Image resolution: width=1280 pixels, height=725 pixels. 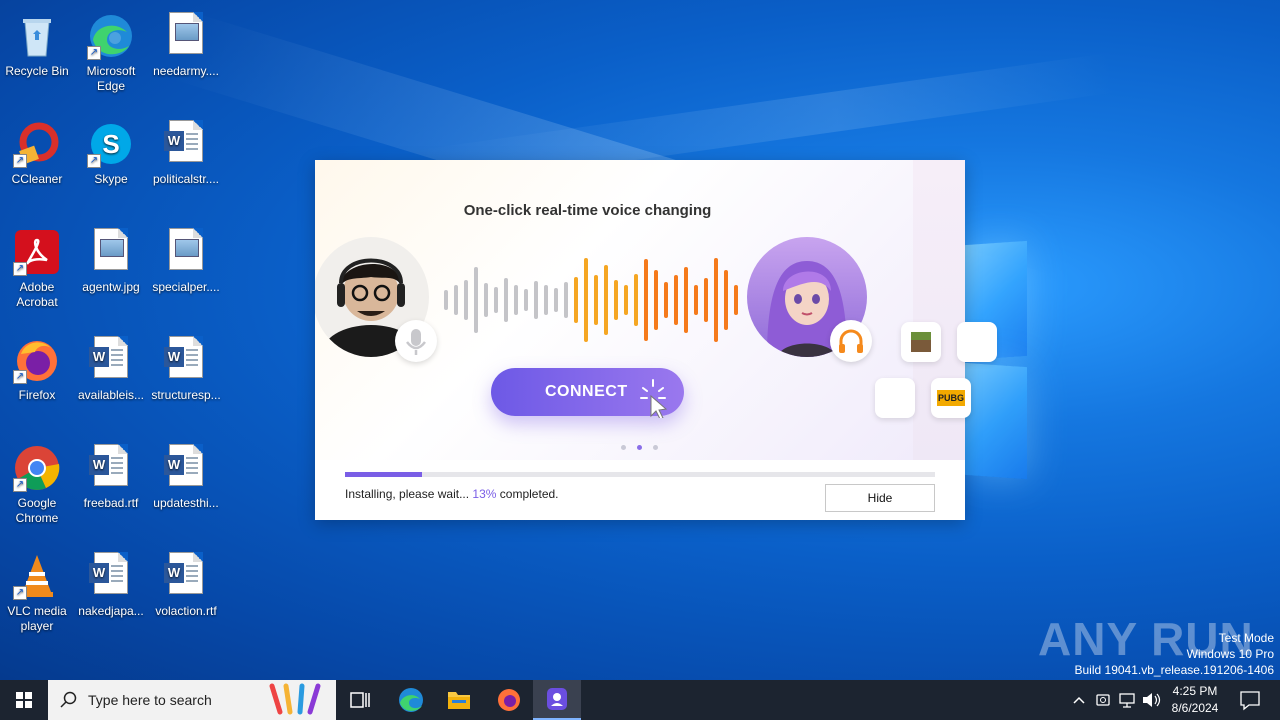 What do you see at coordinates (640, 474) in the screenshot?
I see `progress-bar` at bounding box center [640, 474].